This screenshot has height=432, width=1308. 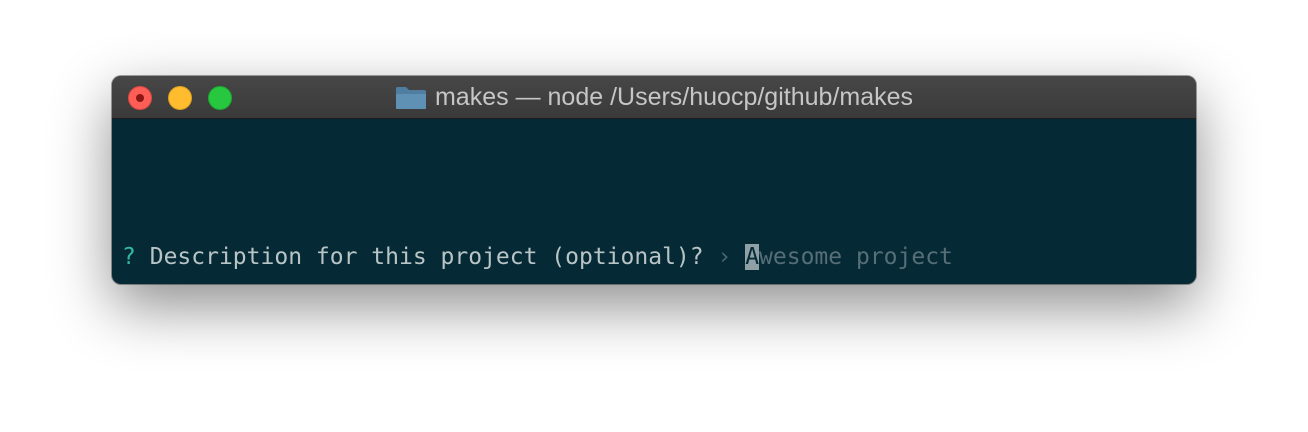 What do you see at coordinates (752, 257) in the screenshot?
I see `text-cursor: A` at bounding box center [752, 257].